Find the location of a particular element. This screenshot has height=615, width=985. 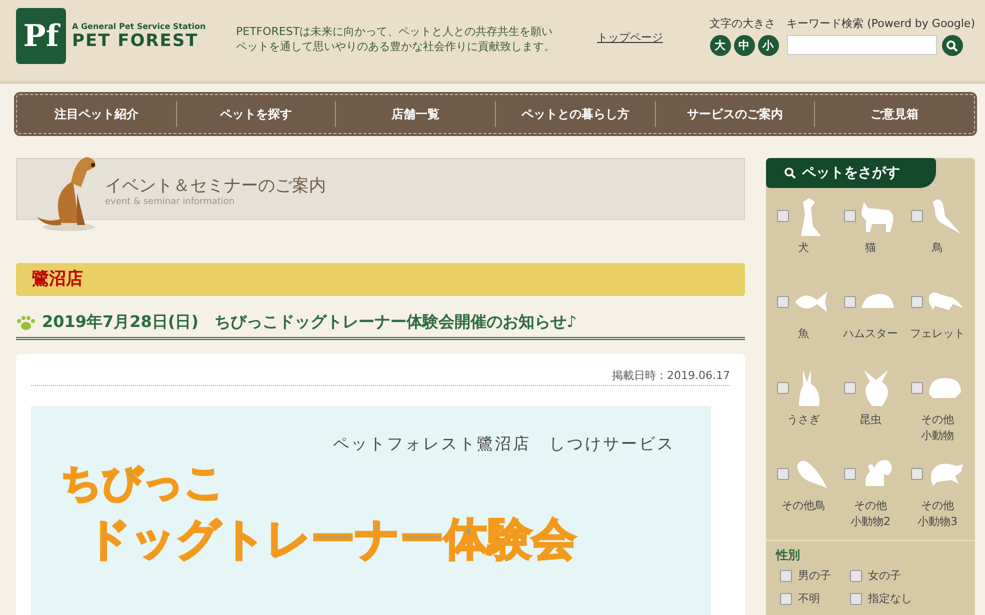

pet-label: 昆虫 is located at coordinates (871, 420).